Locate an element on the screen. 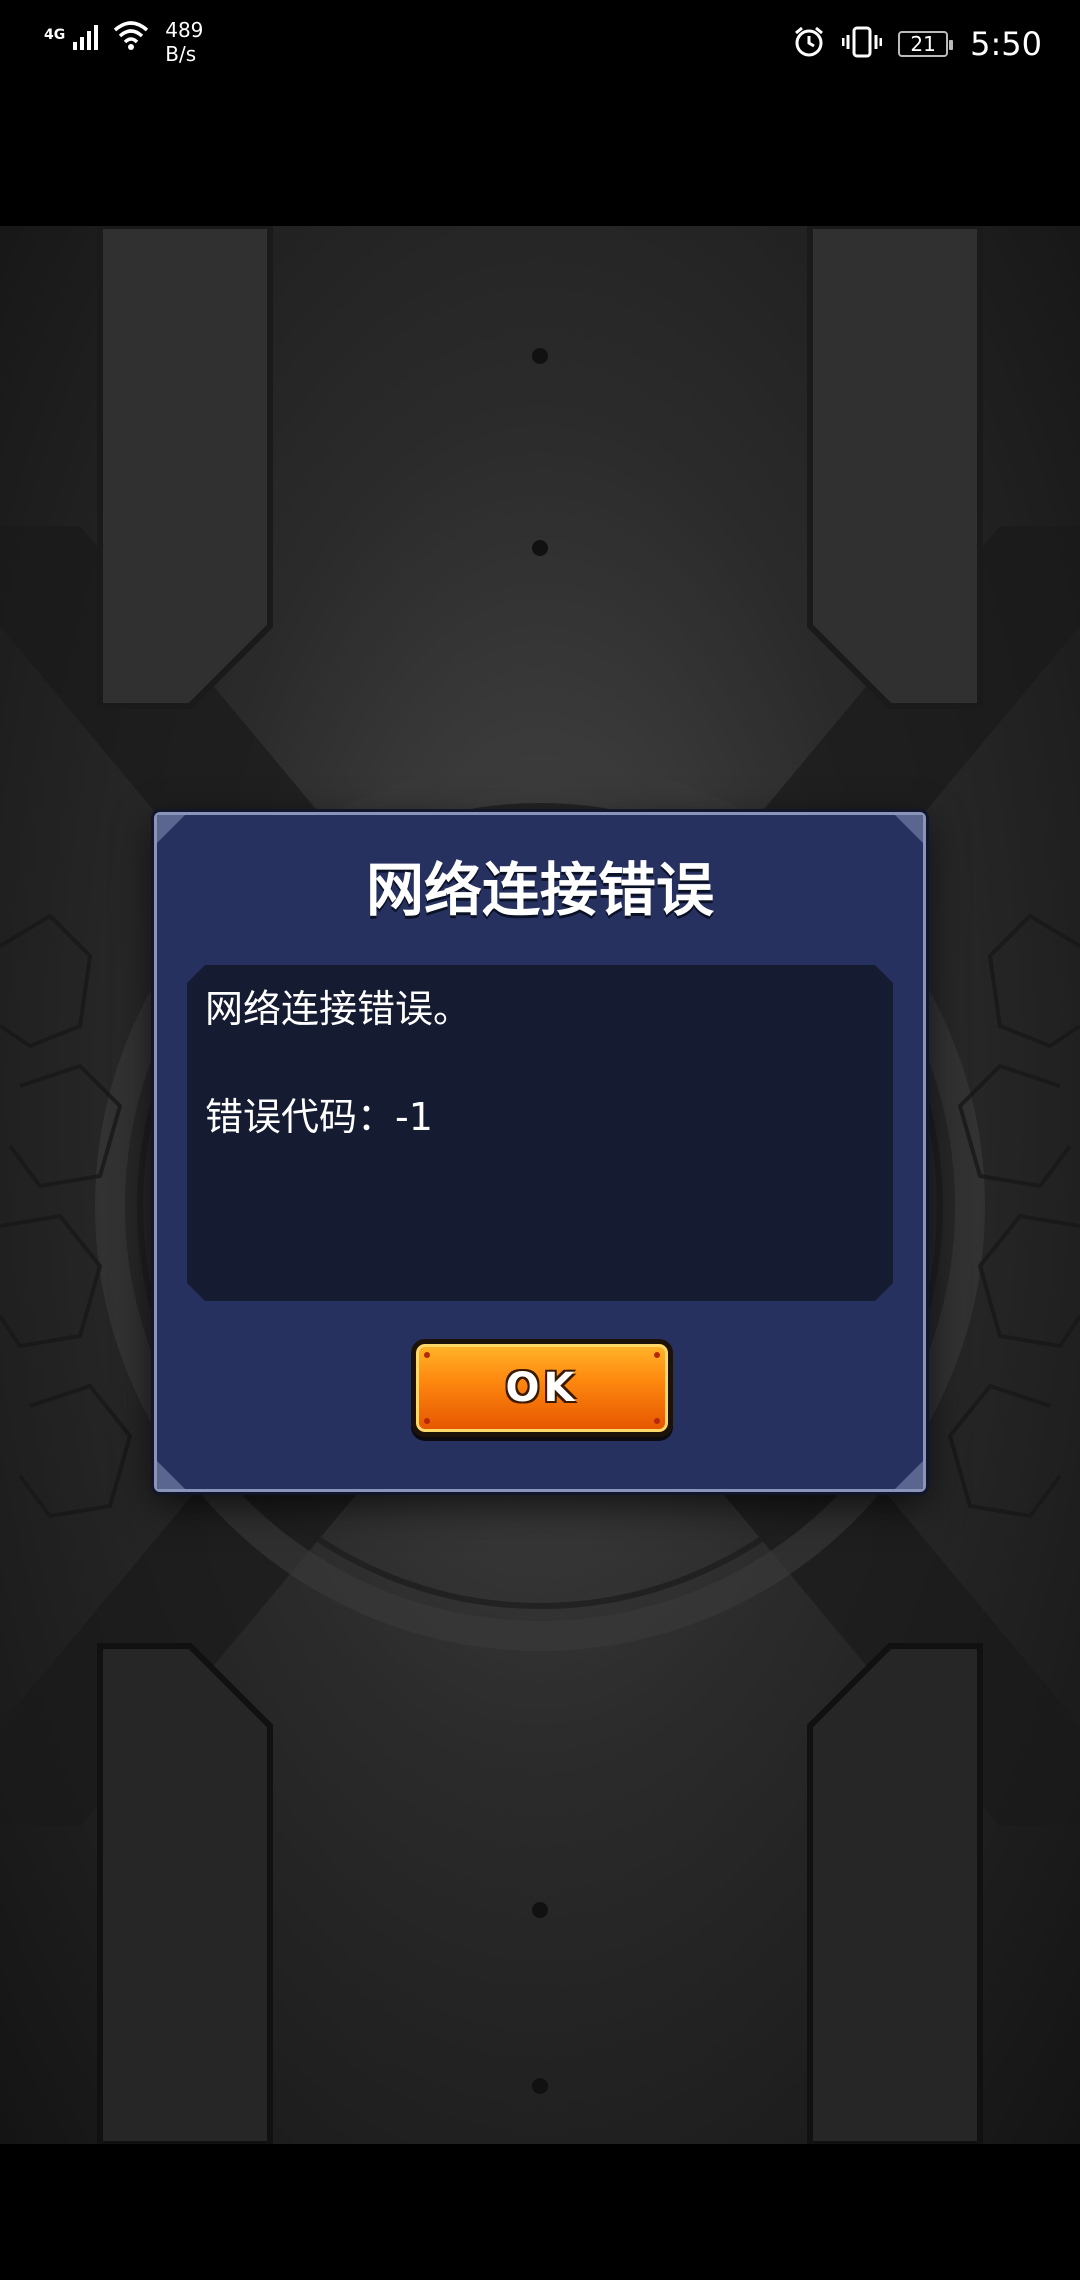  error-code-text: 错误代码：-1 is located at coordinates (319, 1117).